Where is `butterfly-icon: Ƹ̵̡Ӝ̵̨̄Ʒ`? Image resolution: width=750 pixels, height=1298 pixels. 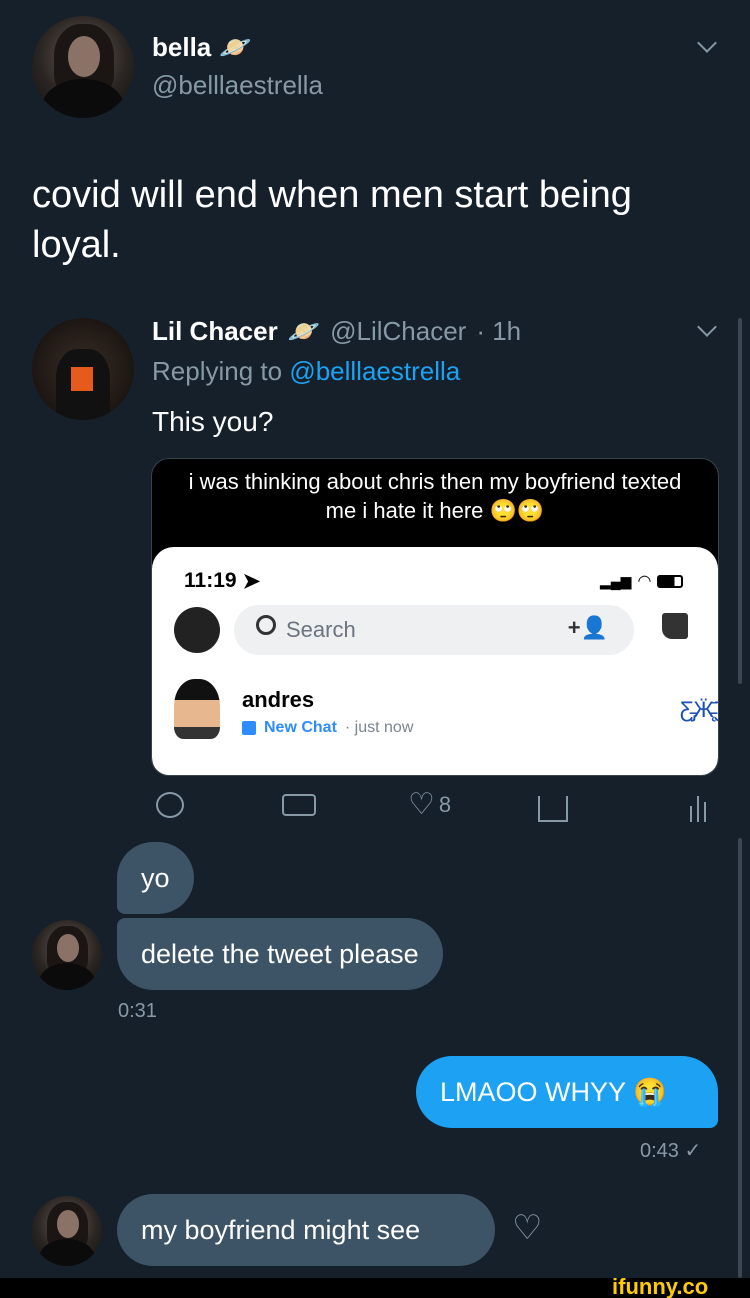
butterfly-icon: Ƹ̵̡Ӝ̵̨̄Ʒ is located at coordinates (699, 709).